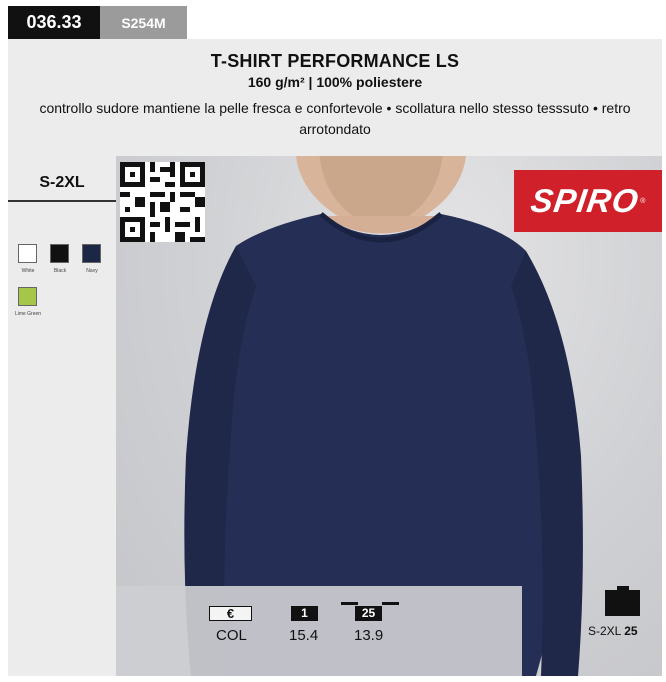 The image size is (666, 682). Describe the element at coordinates (54, 22) in the screenshot. I see `product-code: 036.33` at that location.